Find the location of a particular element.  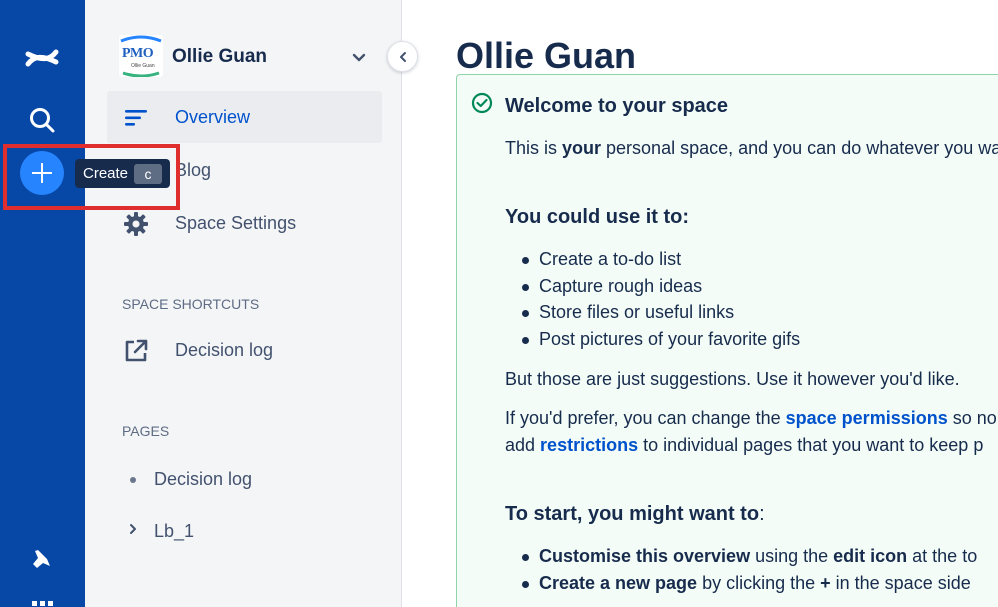

space-logo: PMO Ollie Guan is located at coordinates (141, 56).